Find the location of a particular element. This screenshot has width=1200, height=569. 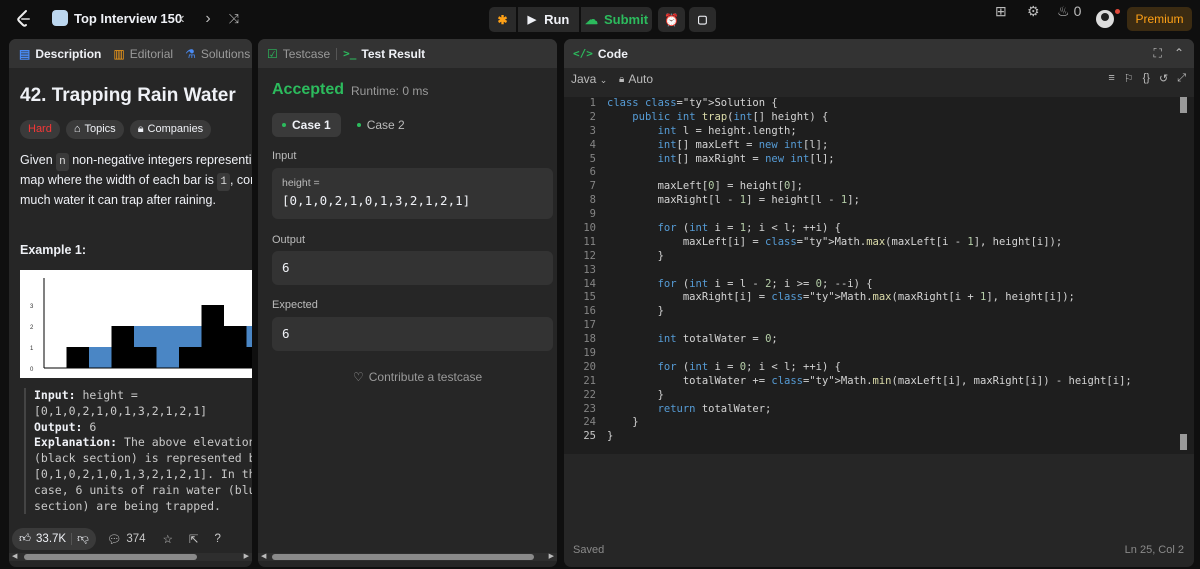

elevation-chart: 0 1 2 3 is located at coordinates (141, 325).